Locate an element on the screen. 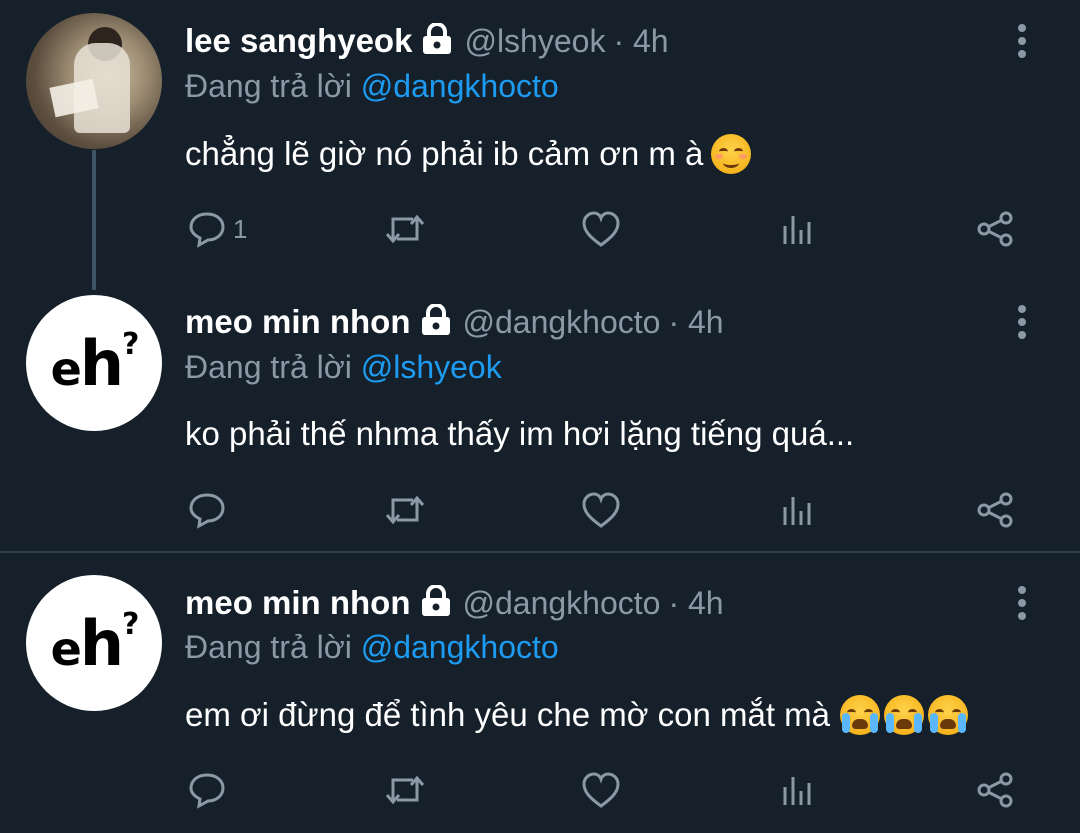  tweet-text: em ơi đừng để tình yêu che mờ con mắt mà is located at coordinates (576, 715).